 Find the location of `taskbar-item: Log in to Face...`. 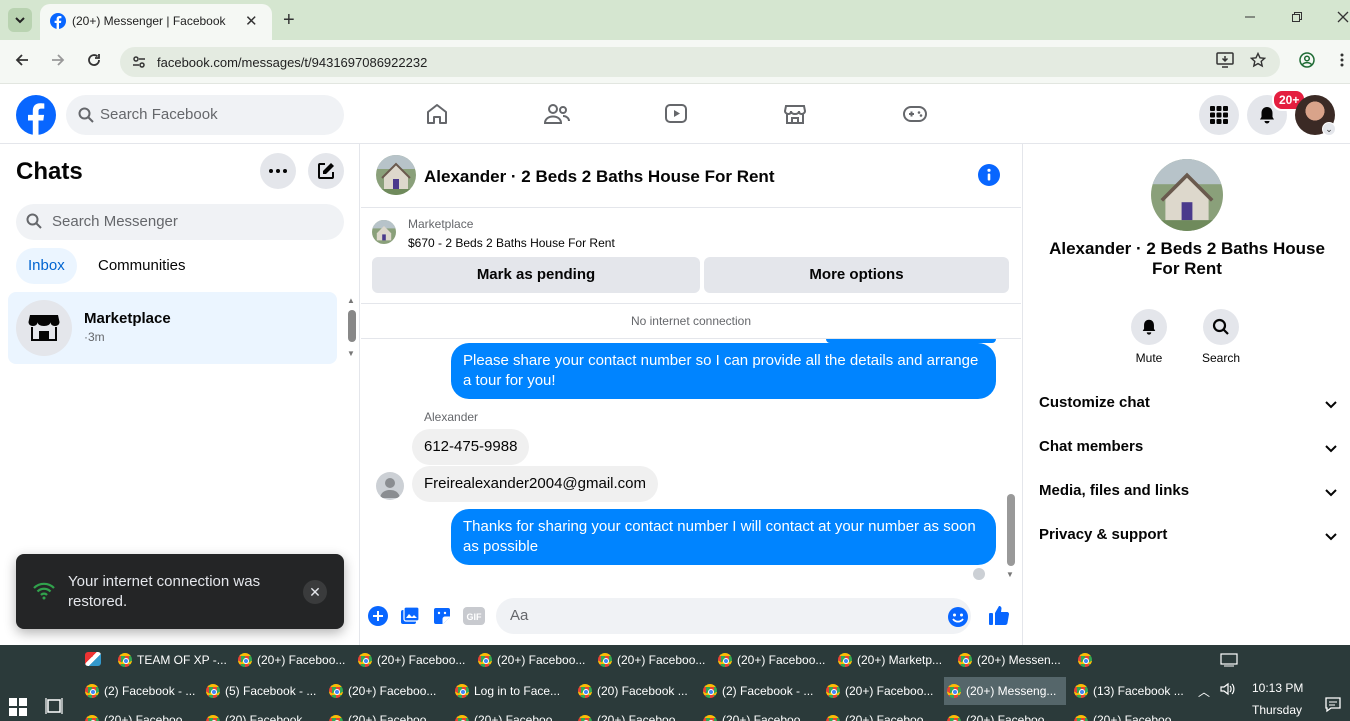

taskbar-item: Log in to Face... is located at coordinates (509, 691).